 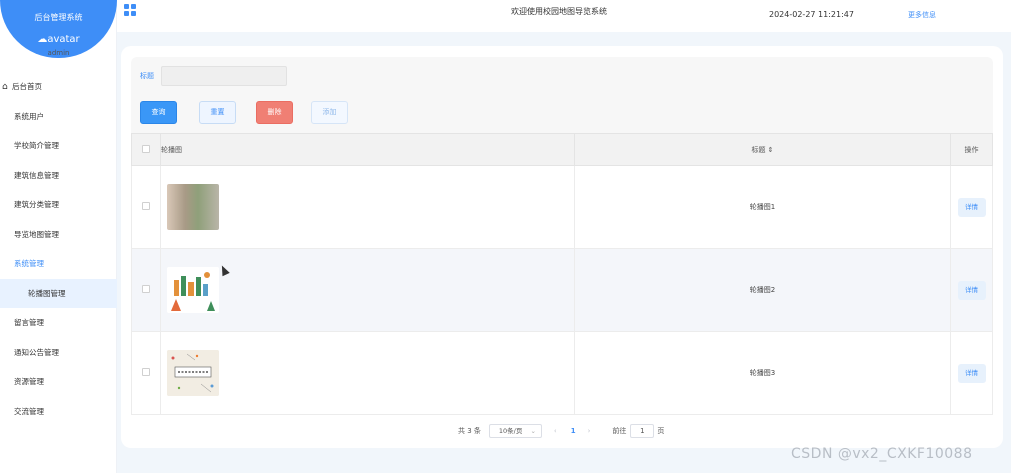 I want to click on prev-page-icon: ‹, so click(x=555, y=431).